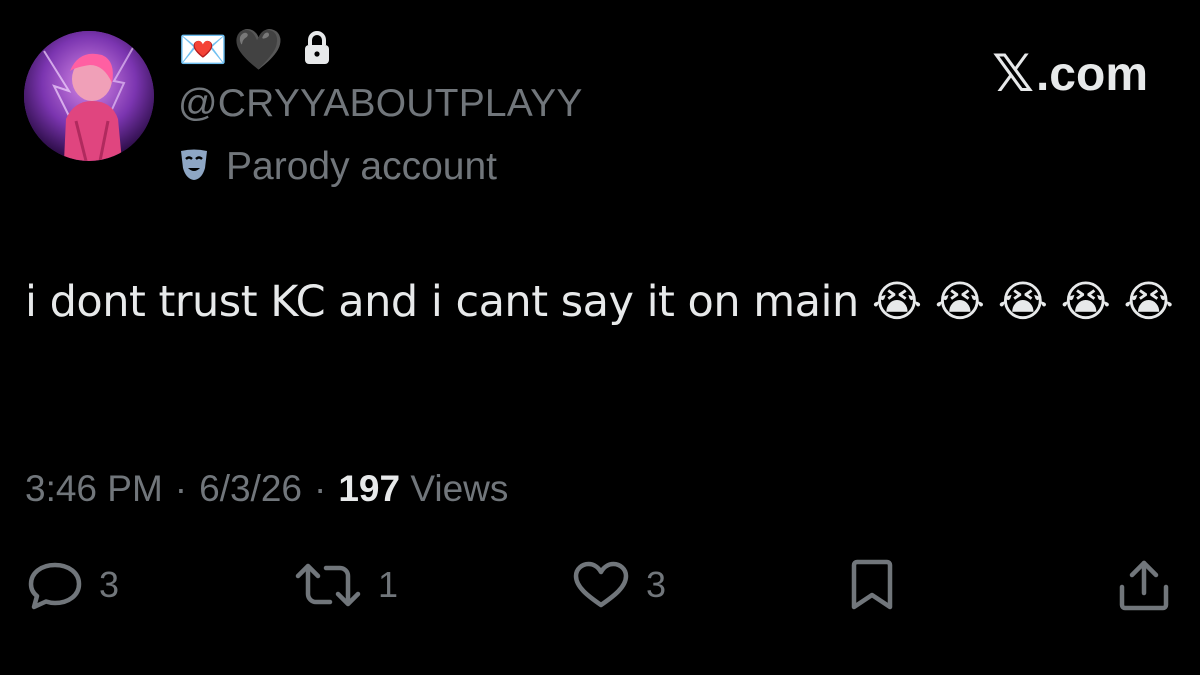 The height and width of the screenshot is (675, 1200). I want to click on repost-count: 1, so click(388, 584).